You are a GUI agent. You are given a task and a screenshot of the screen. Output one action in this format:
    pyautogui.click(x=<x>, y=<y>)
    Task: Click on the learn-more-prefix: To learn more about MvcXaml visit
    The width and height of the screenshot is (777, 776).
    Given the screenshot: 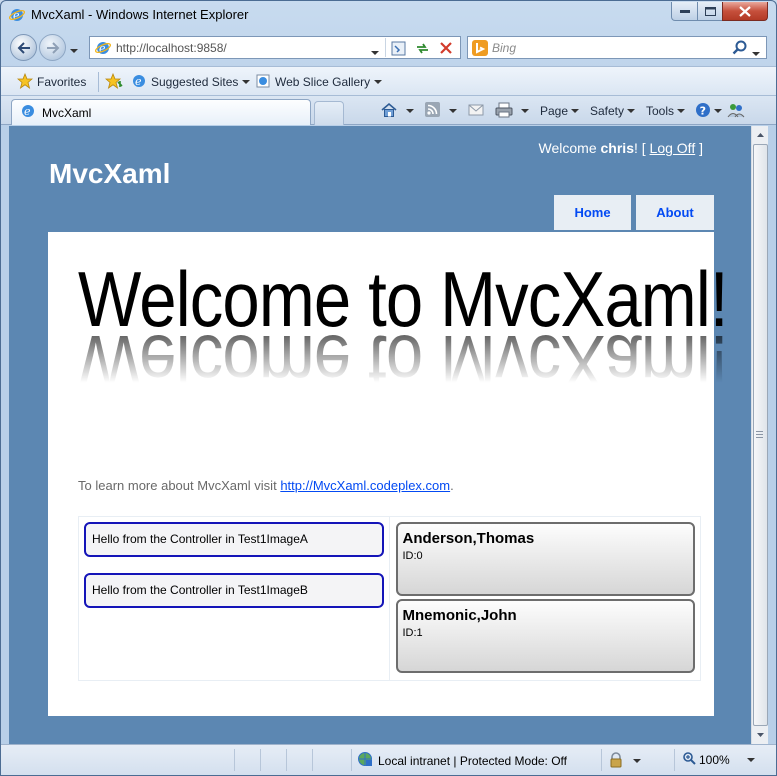 What is the action you would take?
    pyautogui.click(x=177, y=485)
    